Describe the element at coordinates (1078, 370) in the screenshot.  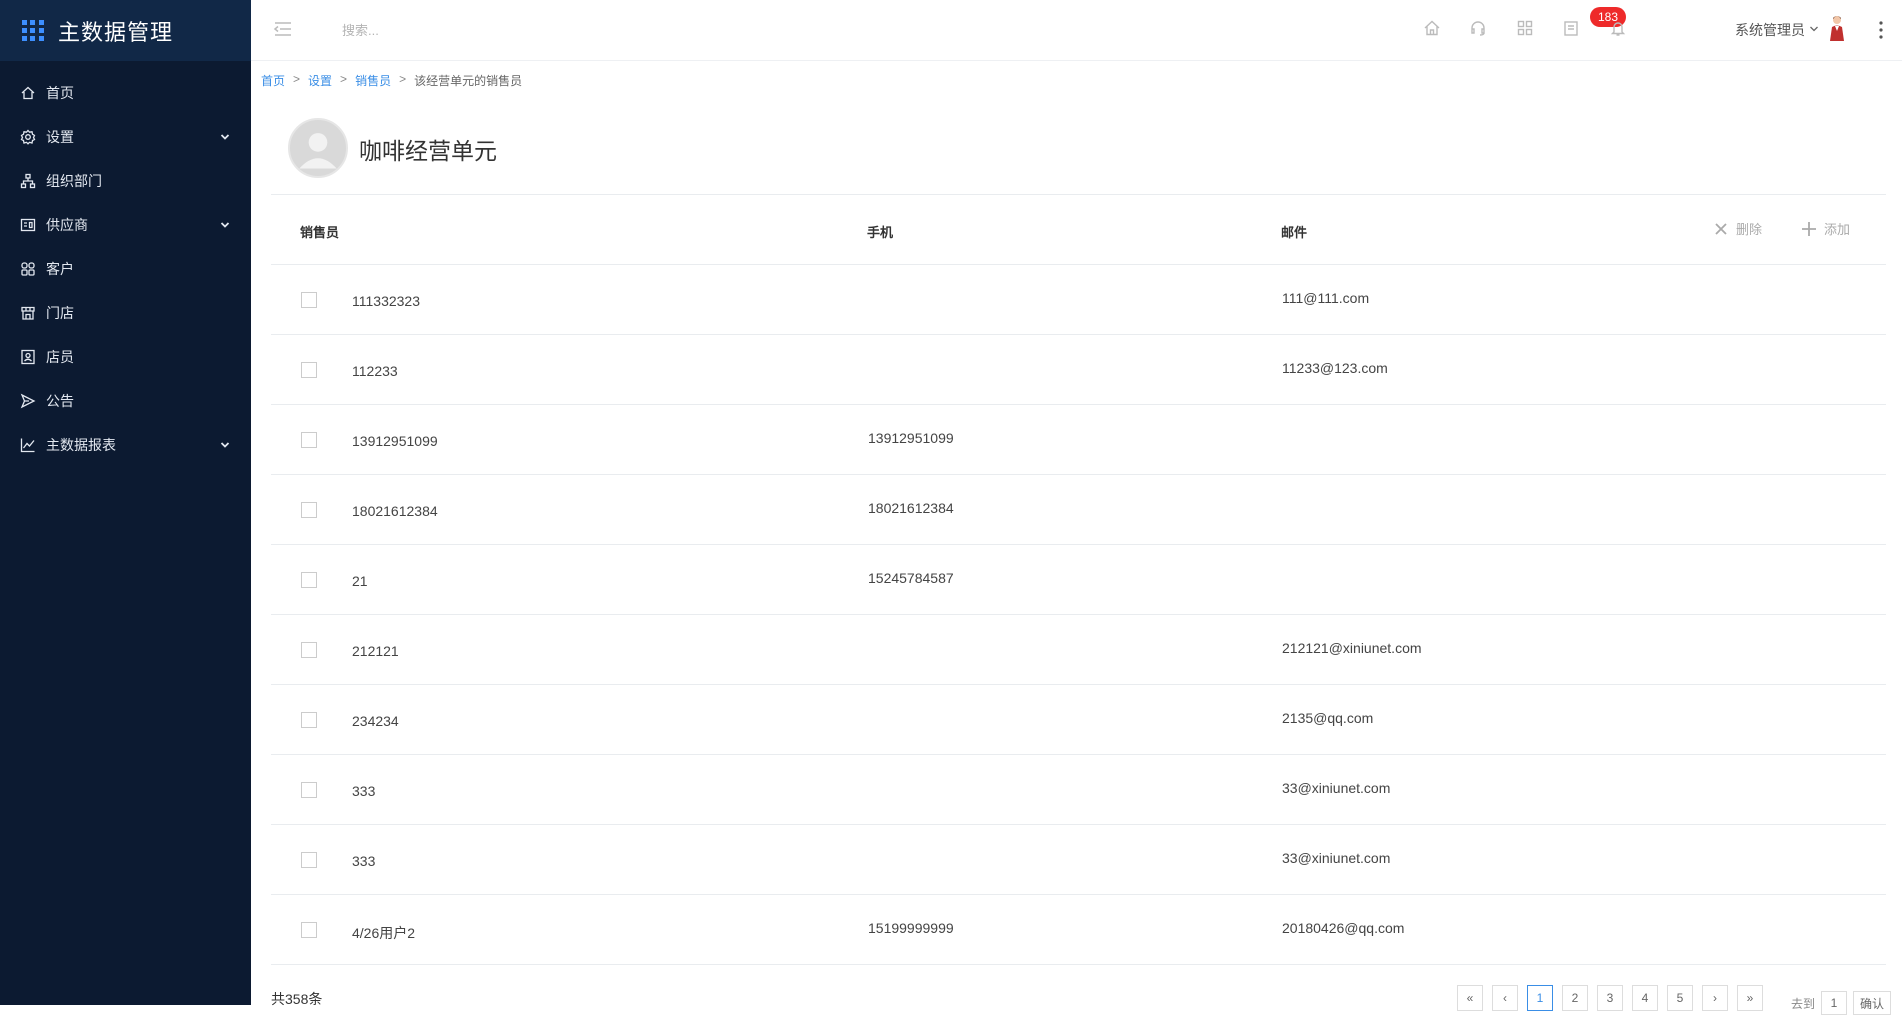
I see `table-row: 112233 11233@123.com` at that location.